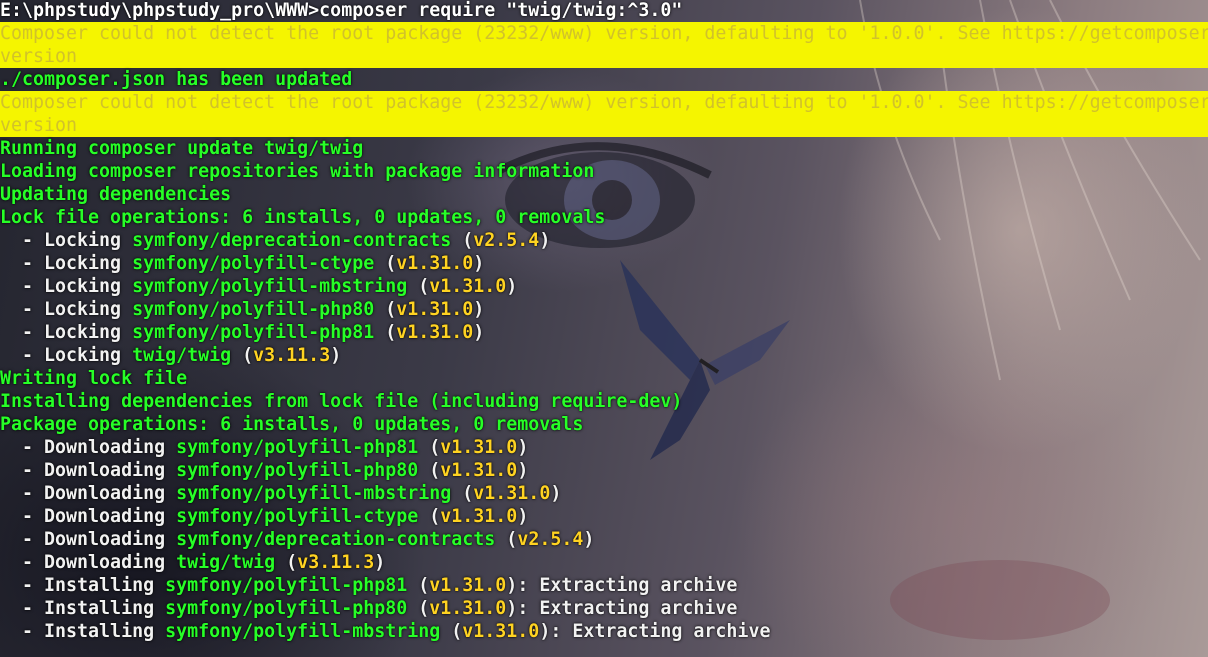 The height and width of the screenshot is (657, 1208). Describe the element at coordinates (94, 378) in the screenshot. I see `status-line: Writing lock file` at that location.